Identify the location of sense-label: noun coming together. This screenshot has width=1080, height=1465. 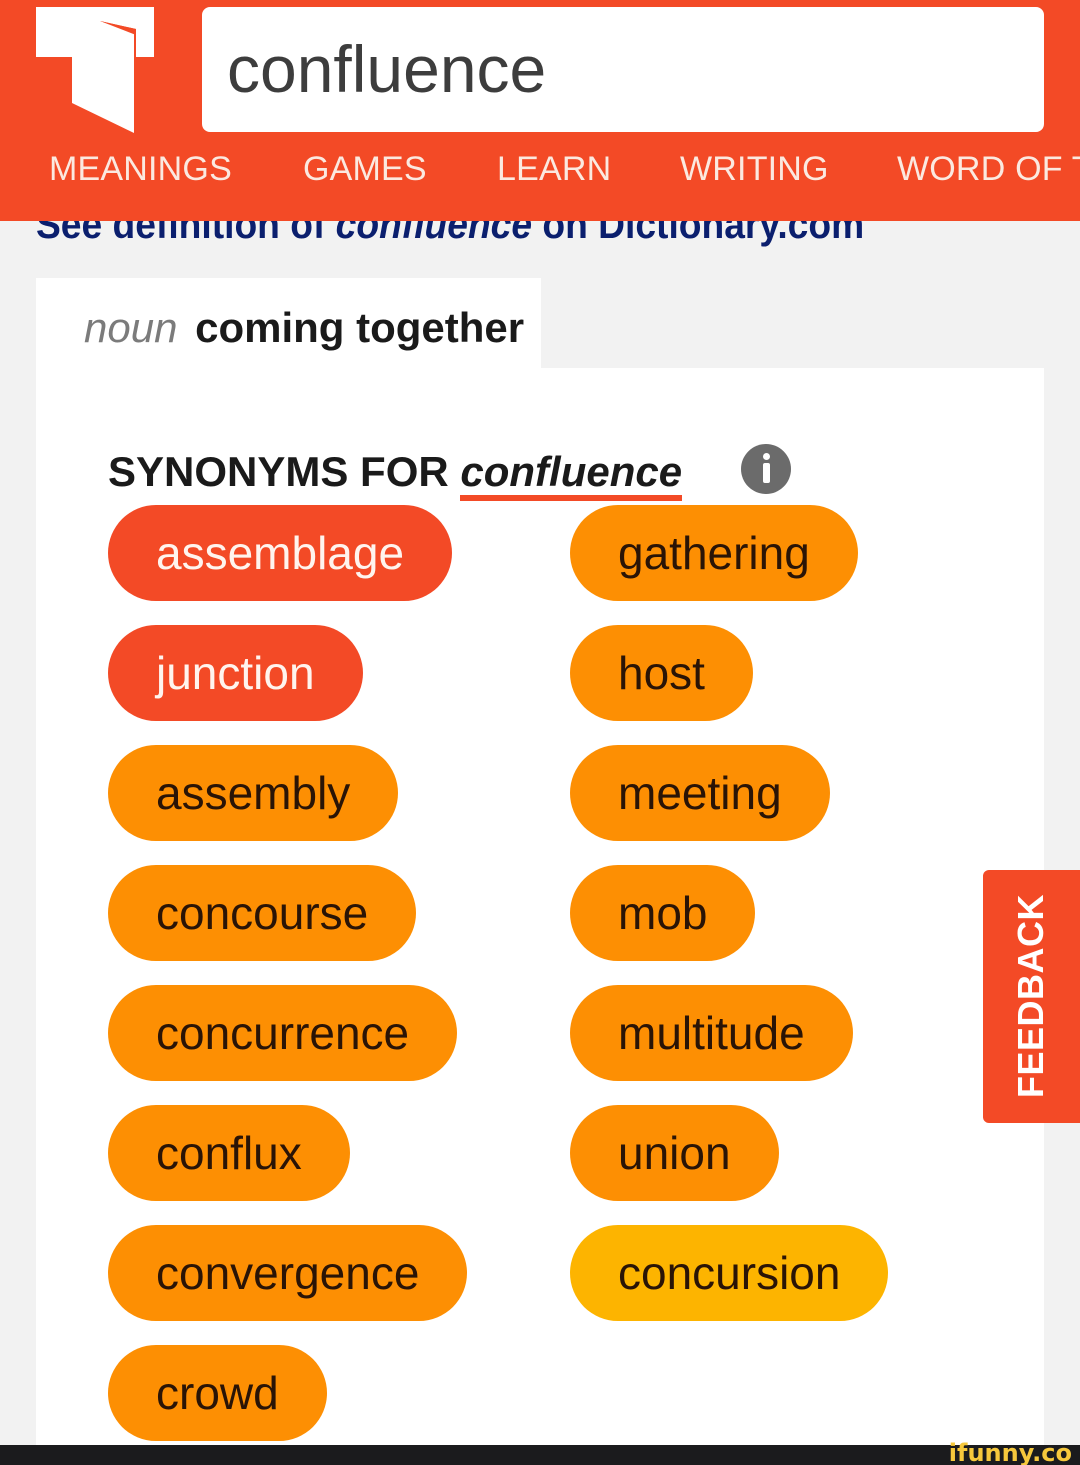
(304, 328).